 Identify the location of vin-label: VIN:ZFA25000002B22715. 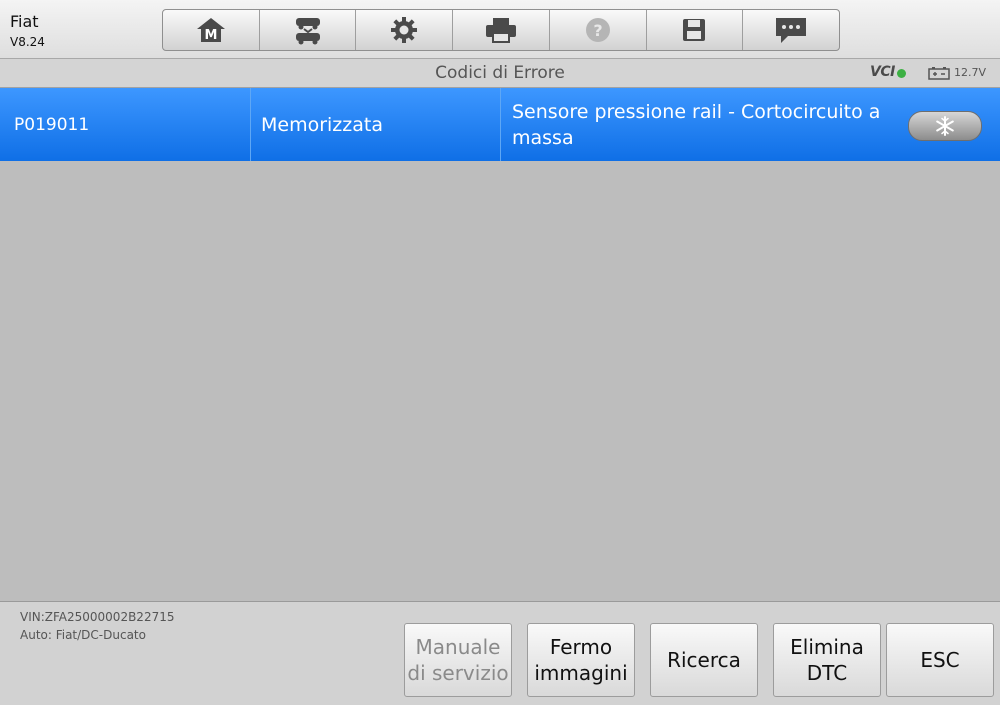
(97, 617).